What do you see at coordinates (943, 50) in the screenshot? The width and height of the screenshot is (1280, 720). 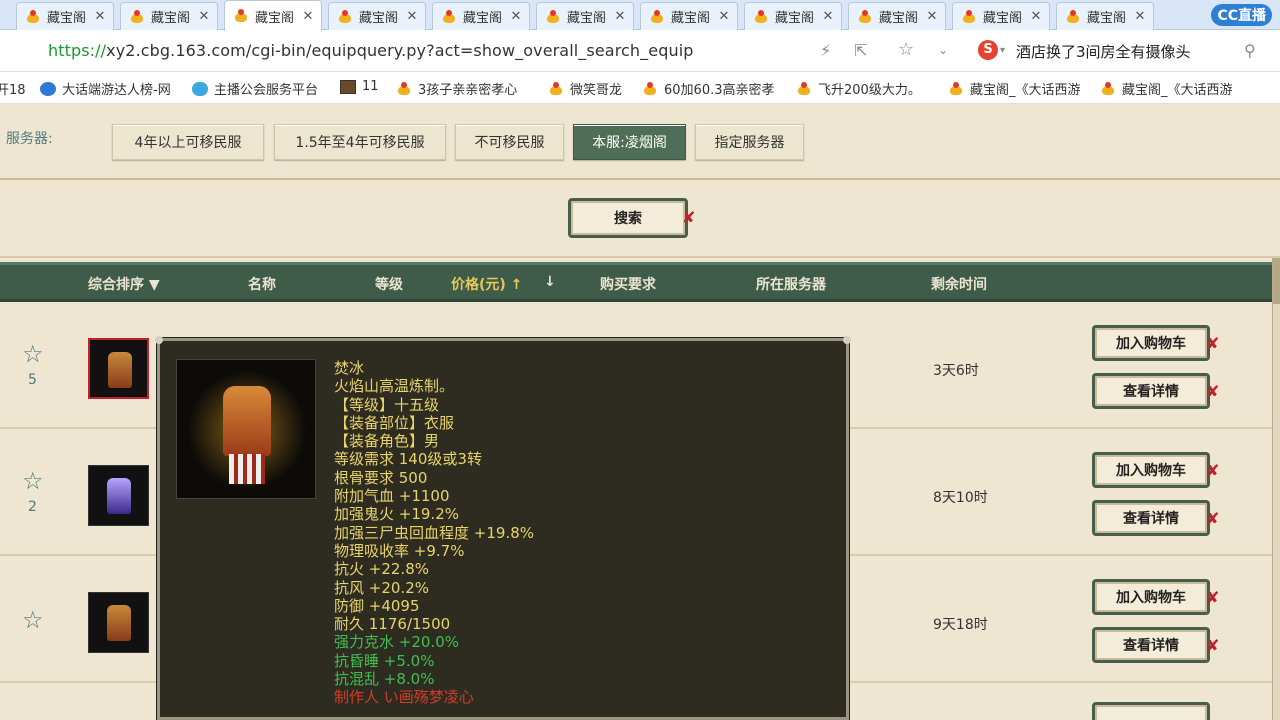 I see `chevron-down-icon: ⌄` at bounding box center [943, 50].